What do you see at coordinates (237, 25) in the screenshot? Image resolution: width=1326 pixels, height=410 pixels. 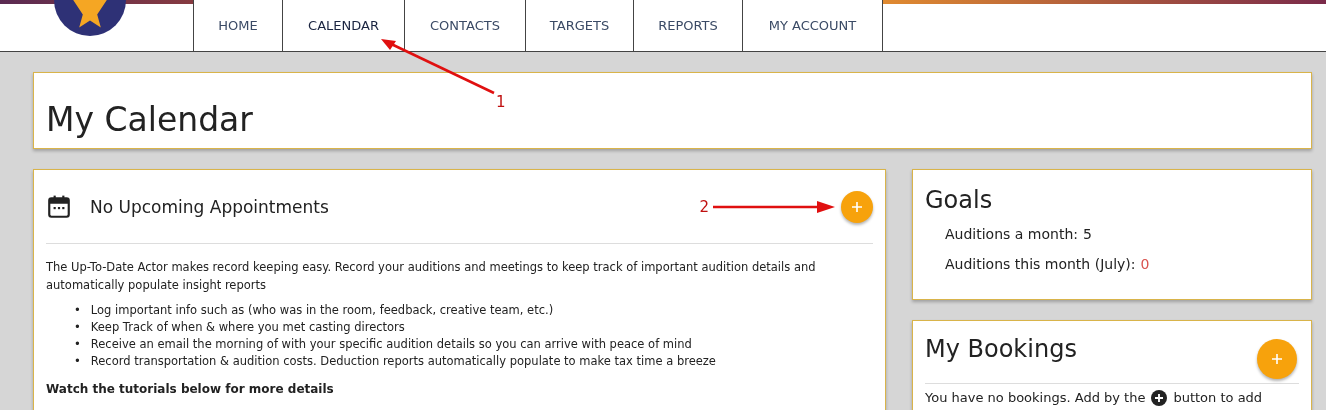 I see `nav-tab: HOME` at bounding box center [237, 25].